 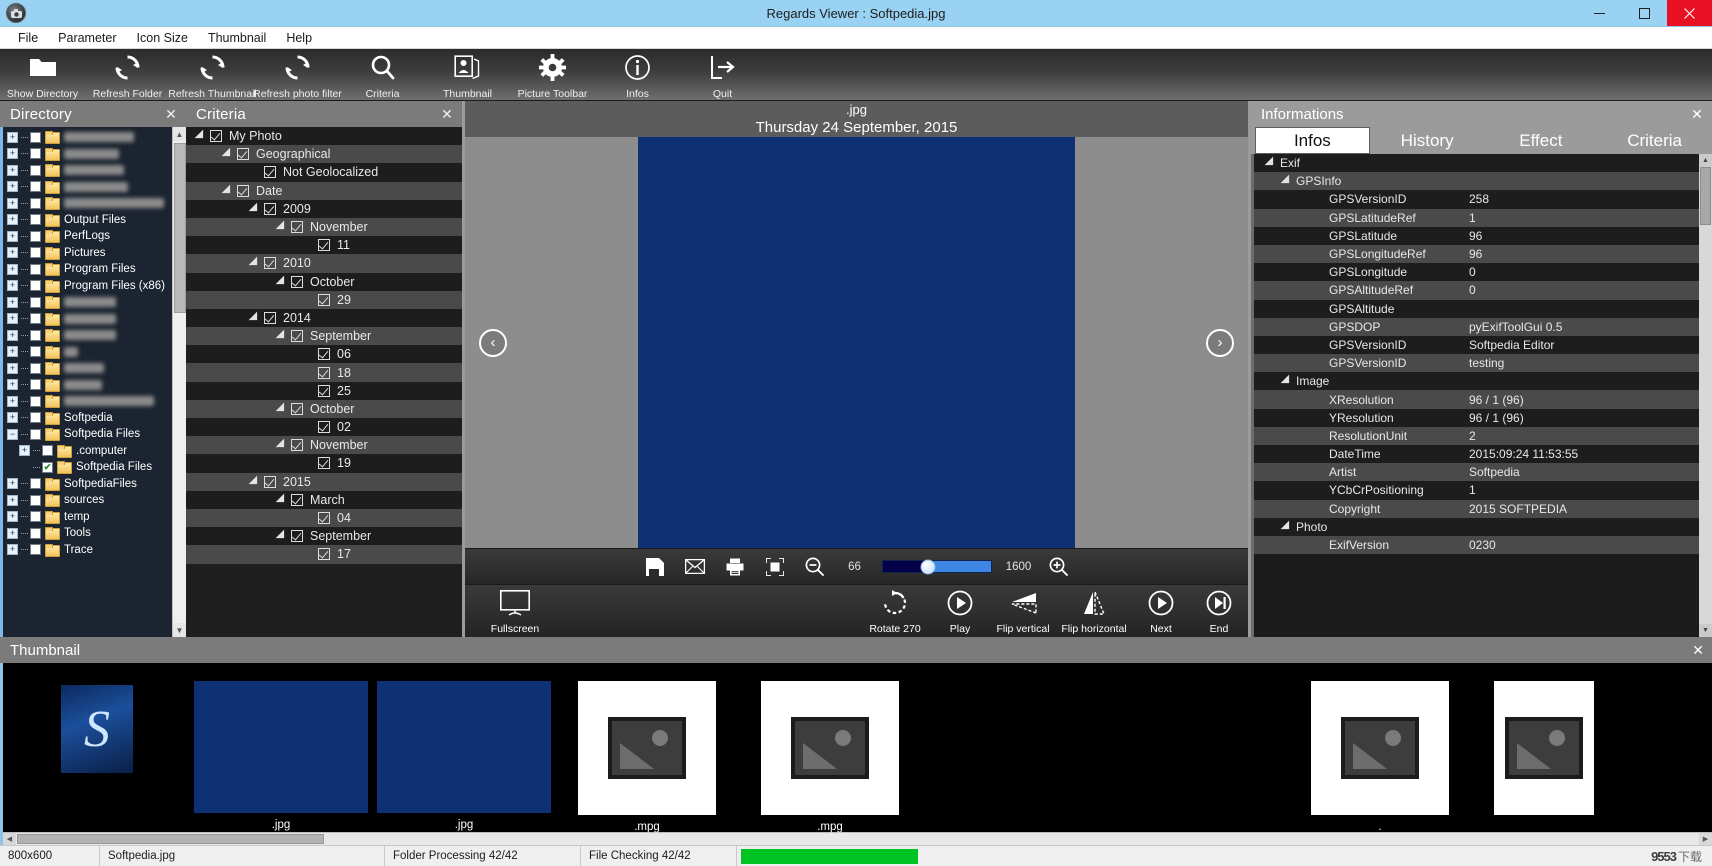 What do you see at coordinates (960, 611) in the screenshot?
I see `play-button: Play` at bounding box center [960, 611].